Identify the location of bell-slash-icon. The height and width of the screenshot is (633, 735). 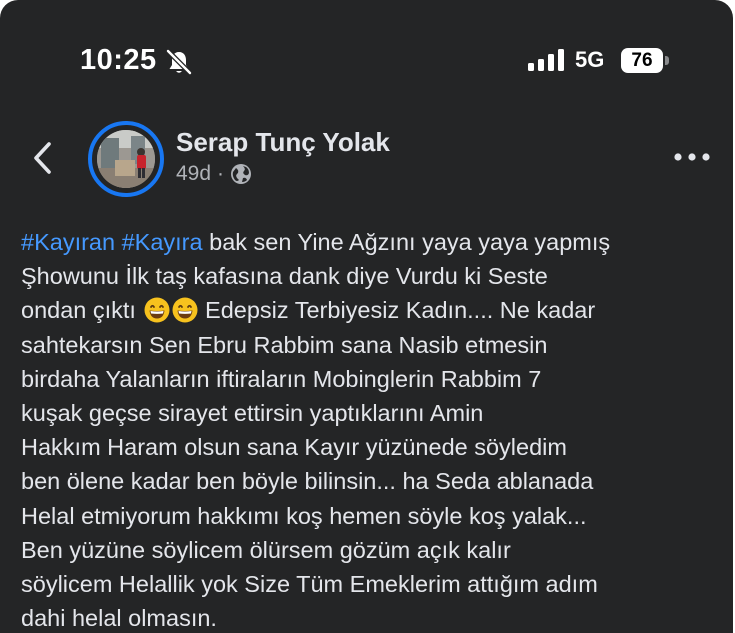
(179, 62).